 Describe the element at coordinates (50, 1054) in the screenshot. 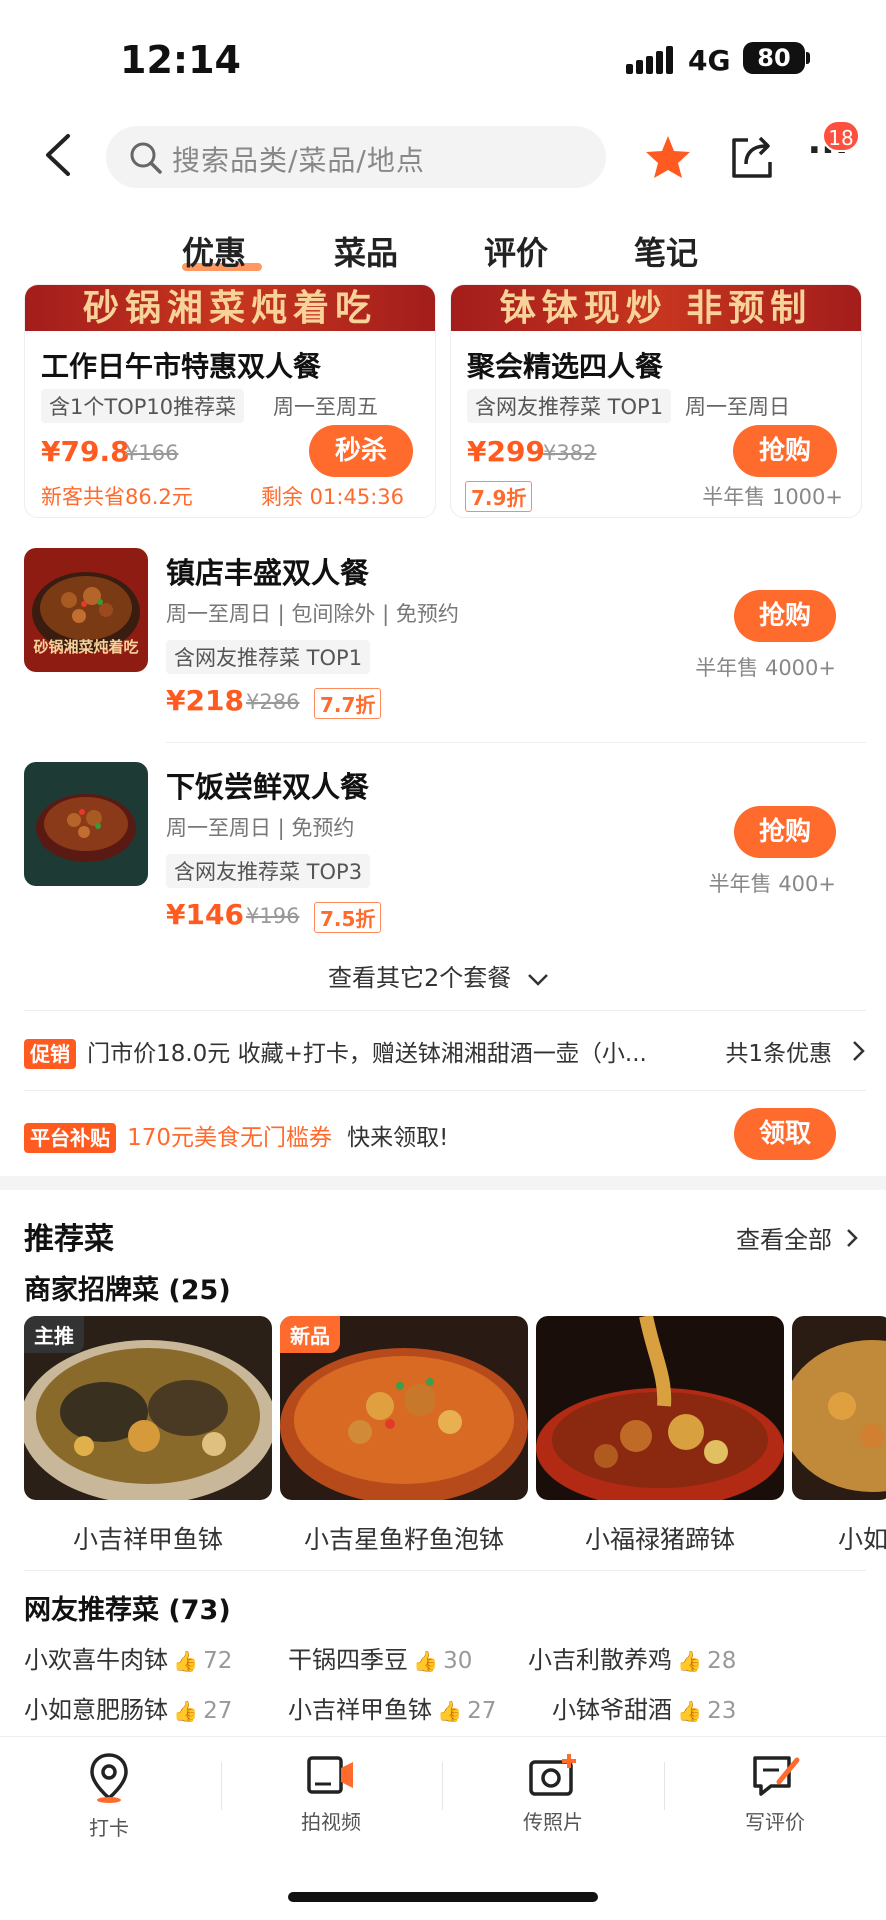

I see `promo-tag: 促销` at that location.